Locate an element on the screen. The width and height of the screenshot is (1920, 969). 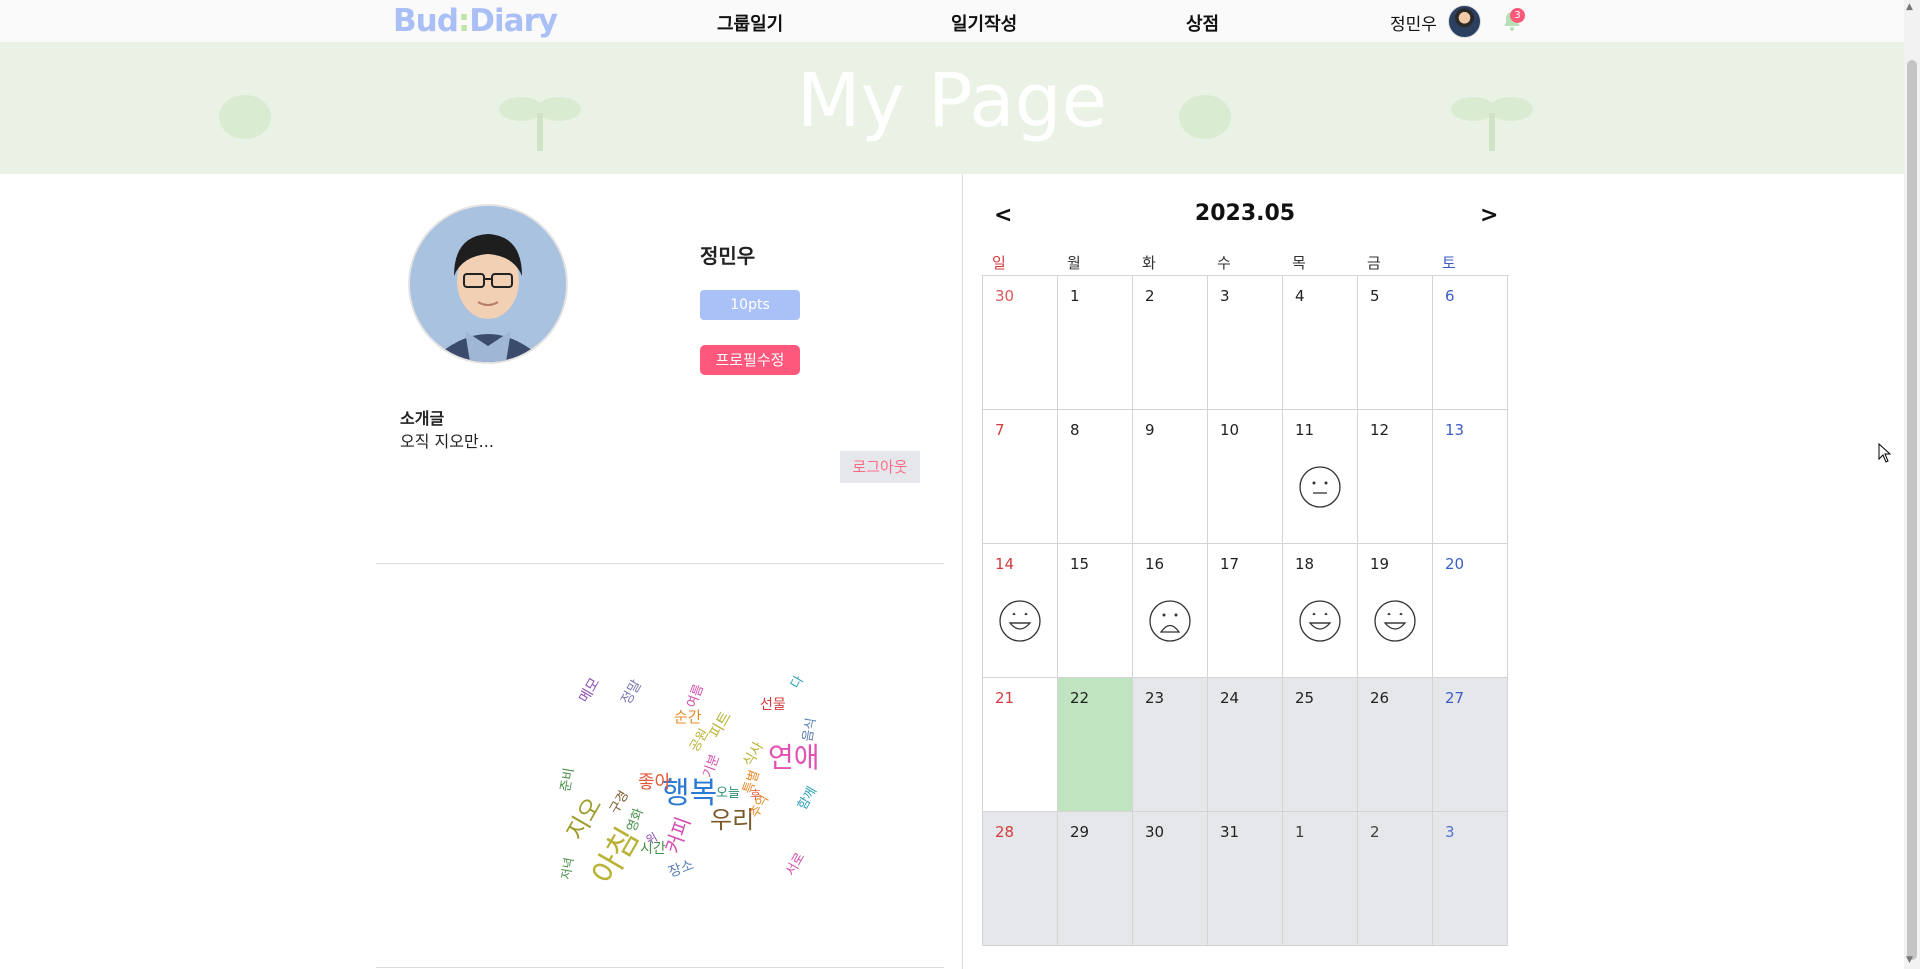
calendar-day-number: 7 is located at coordinates (1000, 430).